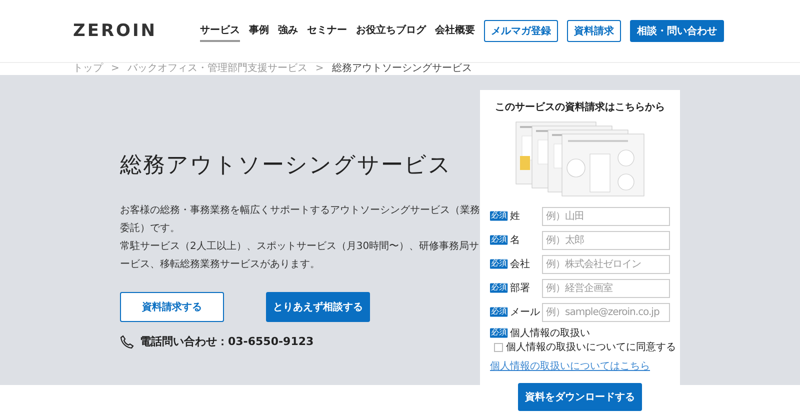  Describe the element at coordinates (515, 216) in the screenshot. I see `field-label: 姓` at that location.